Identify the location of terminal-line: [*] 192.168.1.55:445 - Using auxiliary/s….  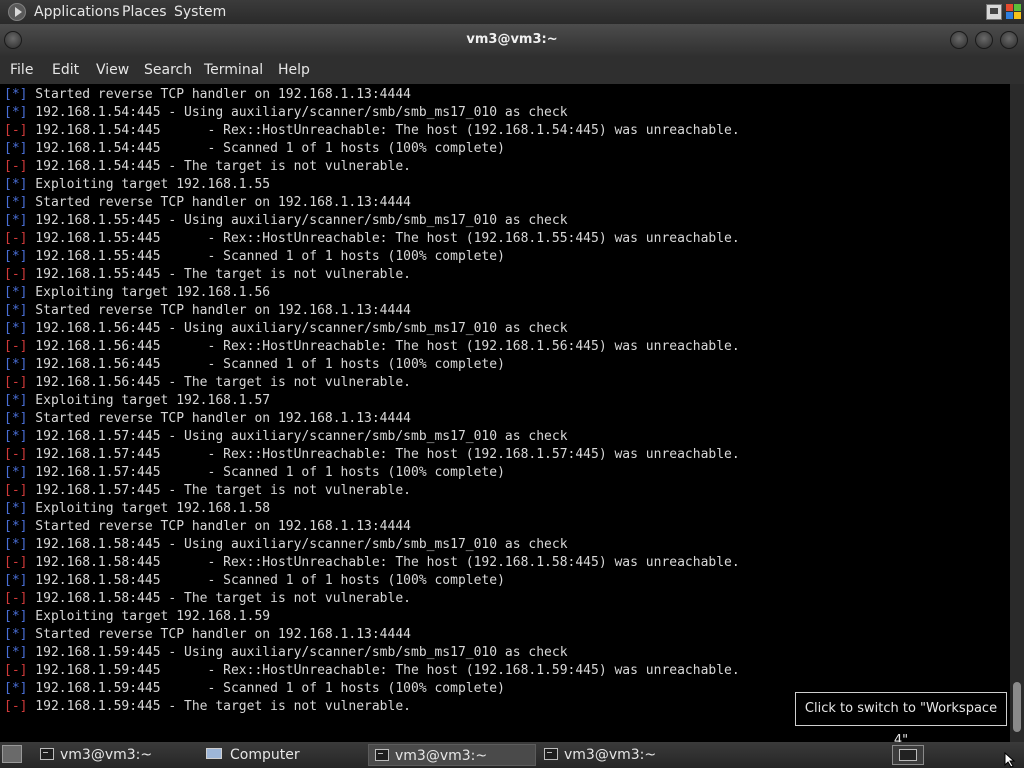
(286, 221).